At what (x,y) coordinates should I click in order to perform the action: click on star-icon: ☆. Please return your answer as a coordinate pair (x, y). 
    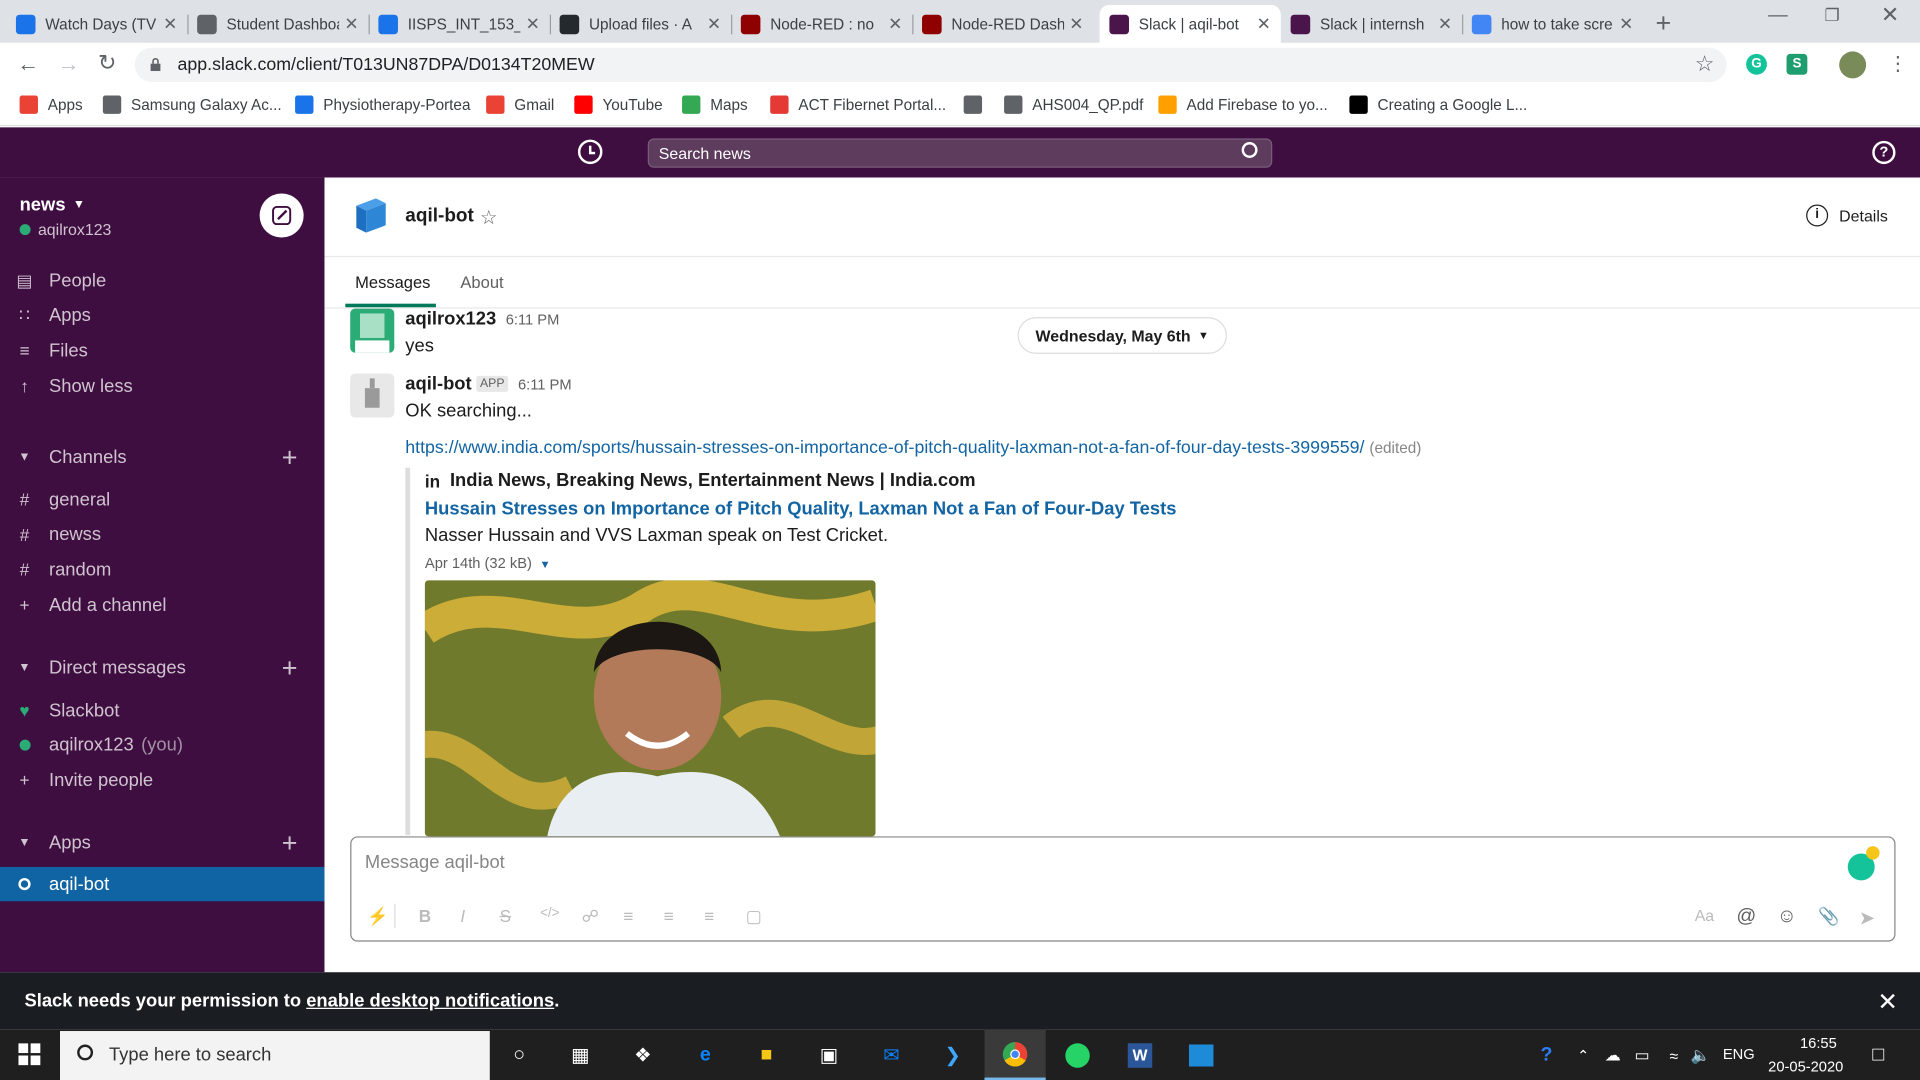
    Looking at the image, I should click on (489, 218).